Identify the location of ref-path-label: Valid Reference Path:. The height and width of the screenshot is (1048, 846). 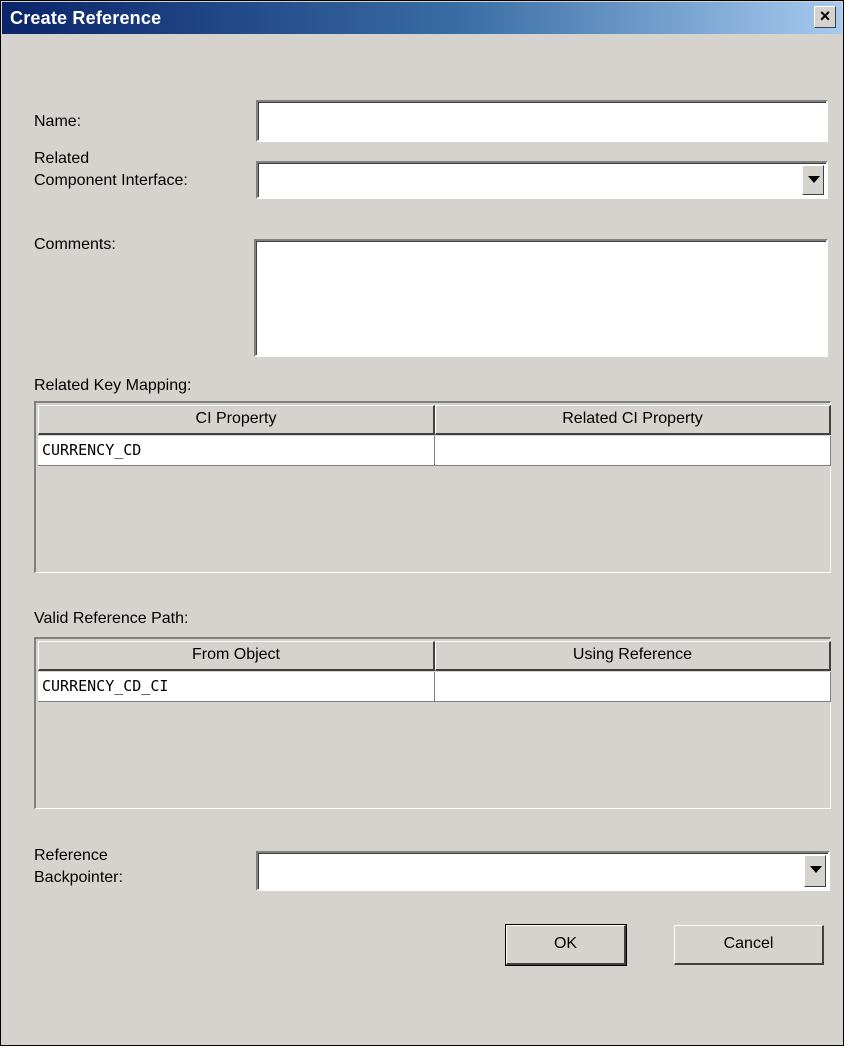
(111, 618).